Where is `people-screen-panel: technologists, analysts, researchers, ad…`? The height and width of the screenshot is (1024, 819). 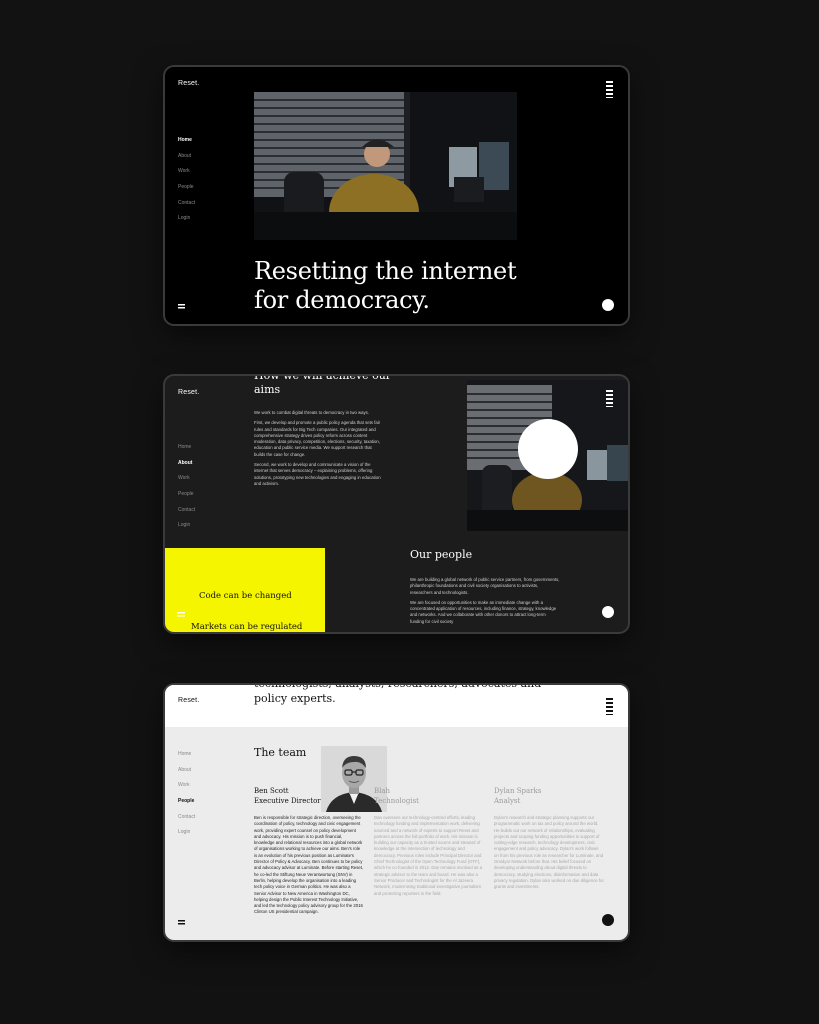
people-screen-panel: technologists, analysts, researchers, ad… is located at coordinates (396, 812).